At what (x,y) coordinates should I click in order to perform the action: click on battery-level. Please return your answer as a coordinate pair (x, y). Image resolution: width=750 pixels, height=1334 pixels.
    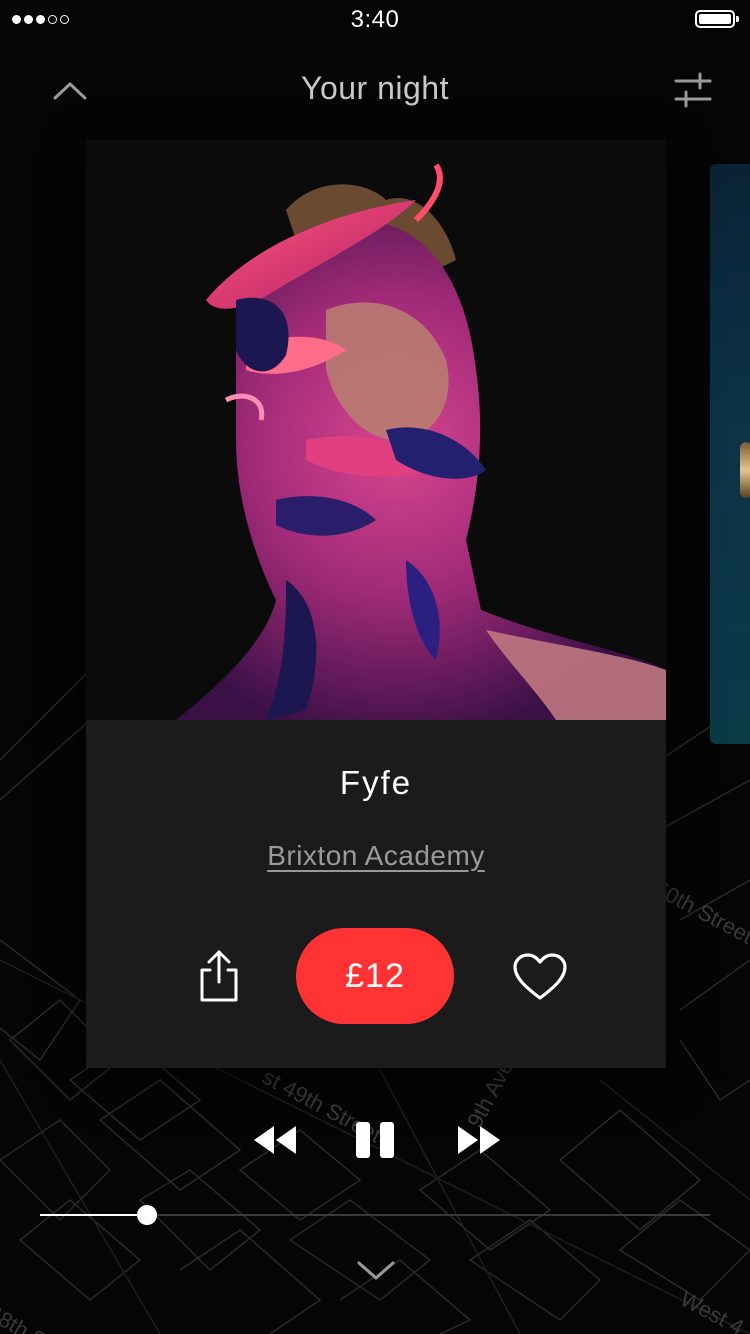
    Looking at the image, I should click on (715, 19).